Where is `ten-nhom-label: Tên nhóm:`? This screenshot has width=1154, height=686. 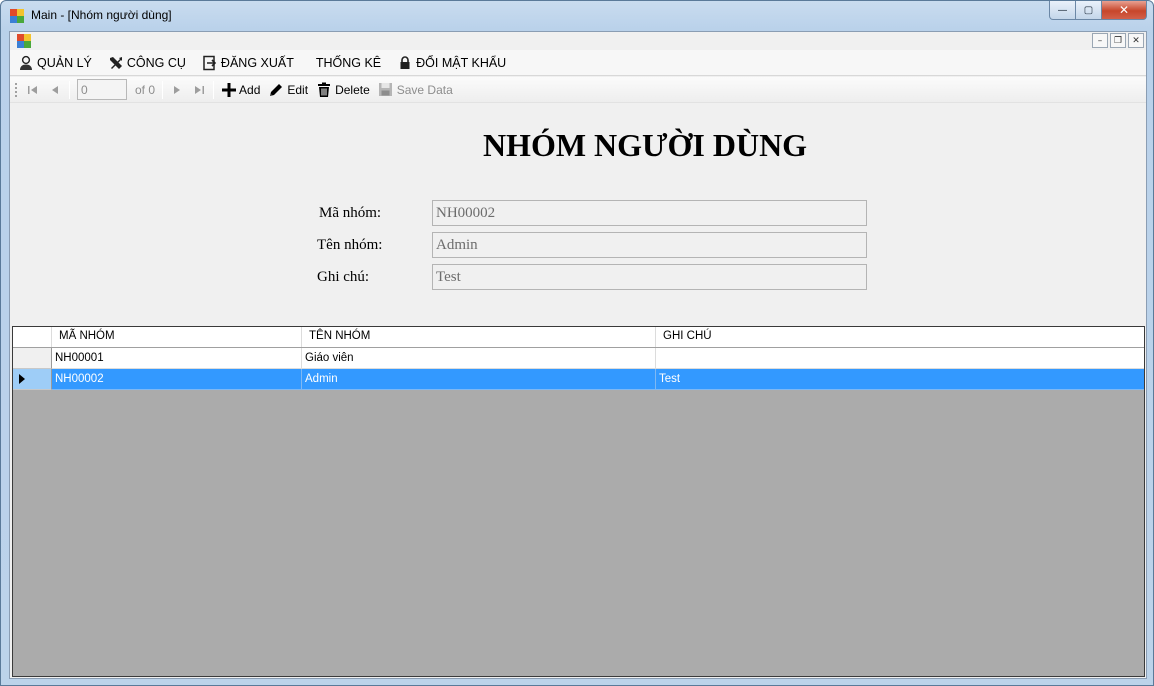 ten-nhom-label: Tên nhóm: is located at coordinates (350, 245).